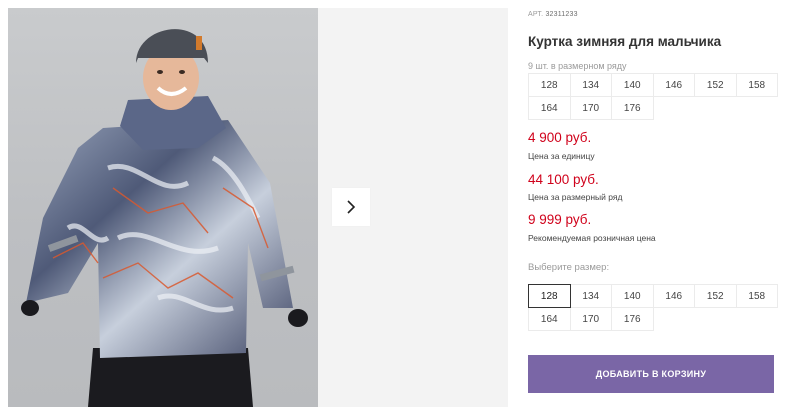 Image resolution: width=800 pixels, height=407 pixels. Describe the element at coordinates (549, 108) in the screenshot. I see `size-row-cell: 164` at that location.